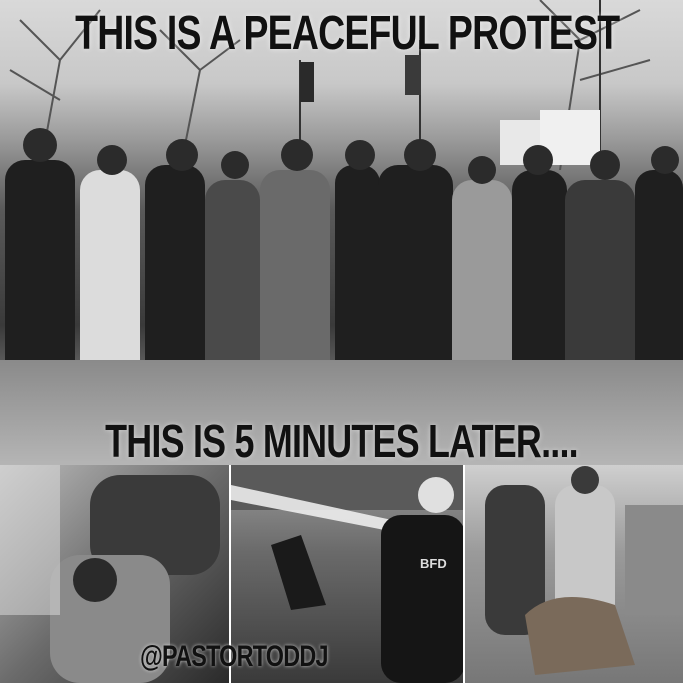  I want to click on photo-police-dog, so click(573, 574).